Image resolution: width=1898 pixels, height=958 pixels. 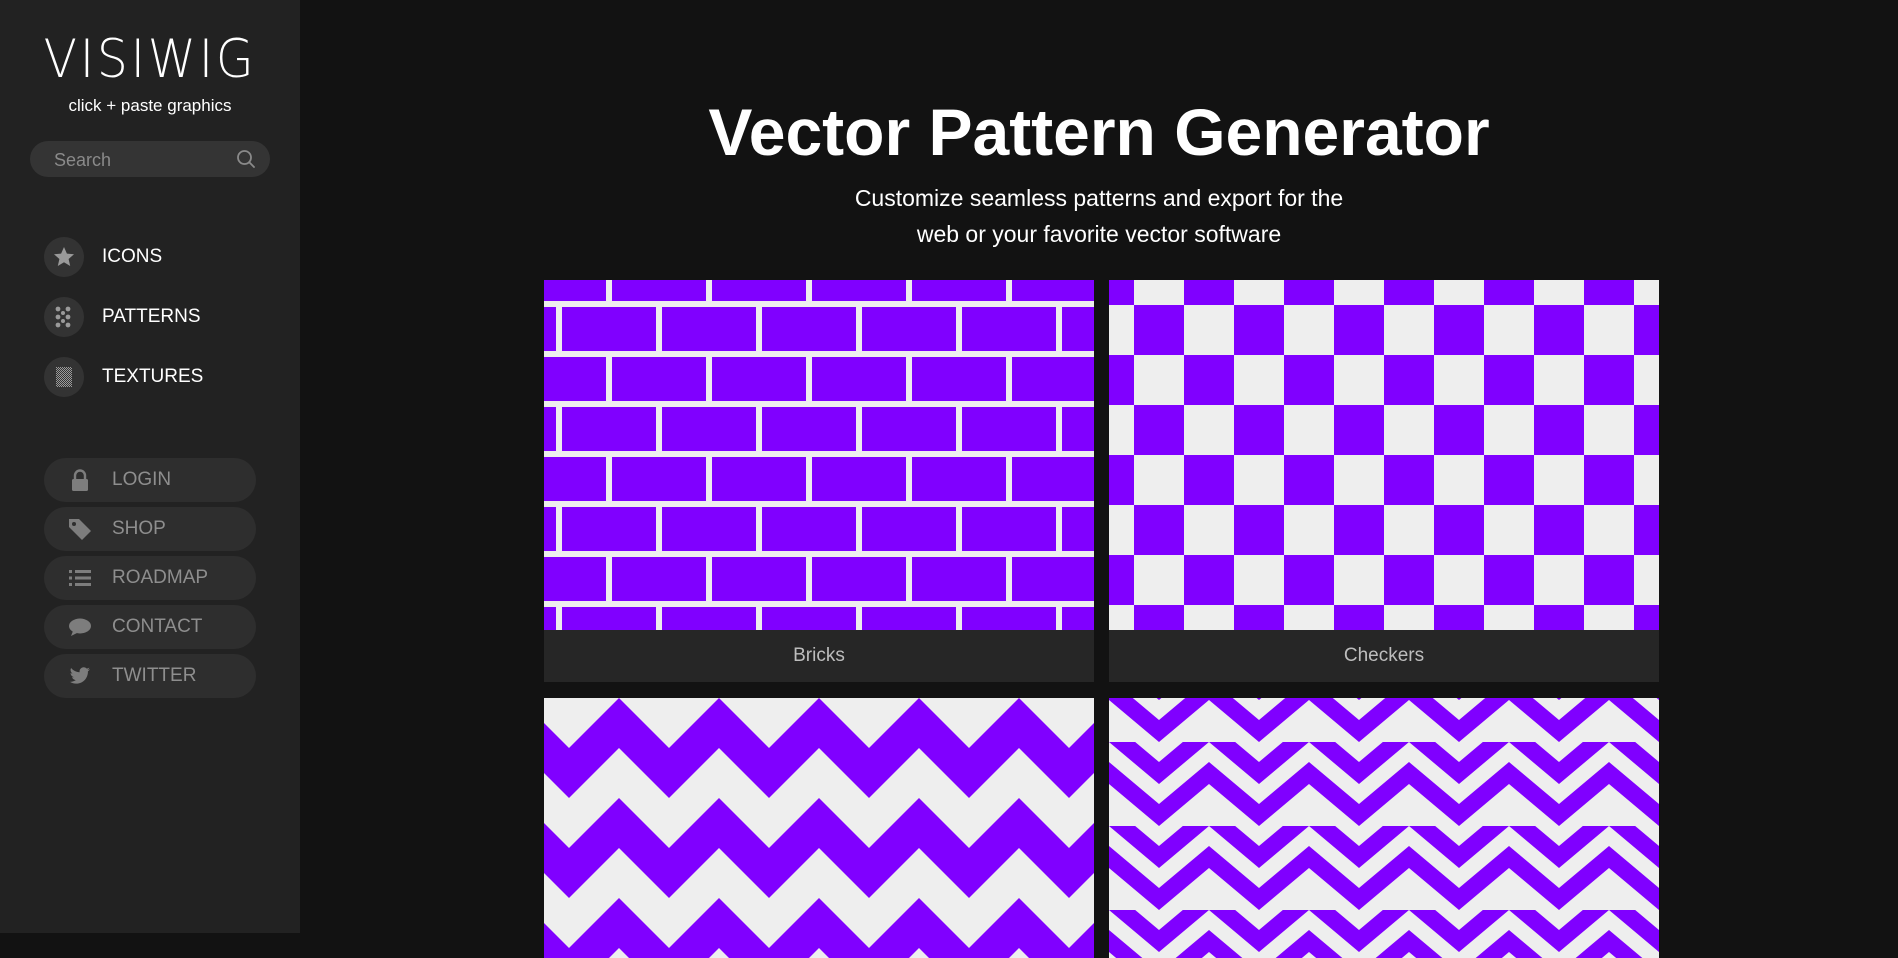 I want to click on roadmap-label: ROADMAP, so click(x=160, y=577).